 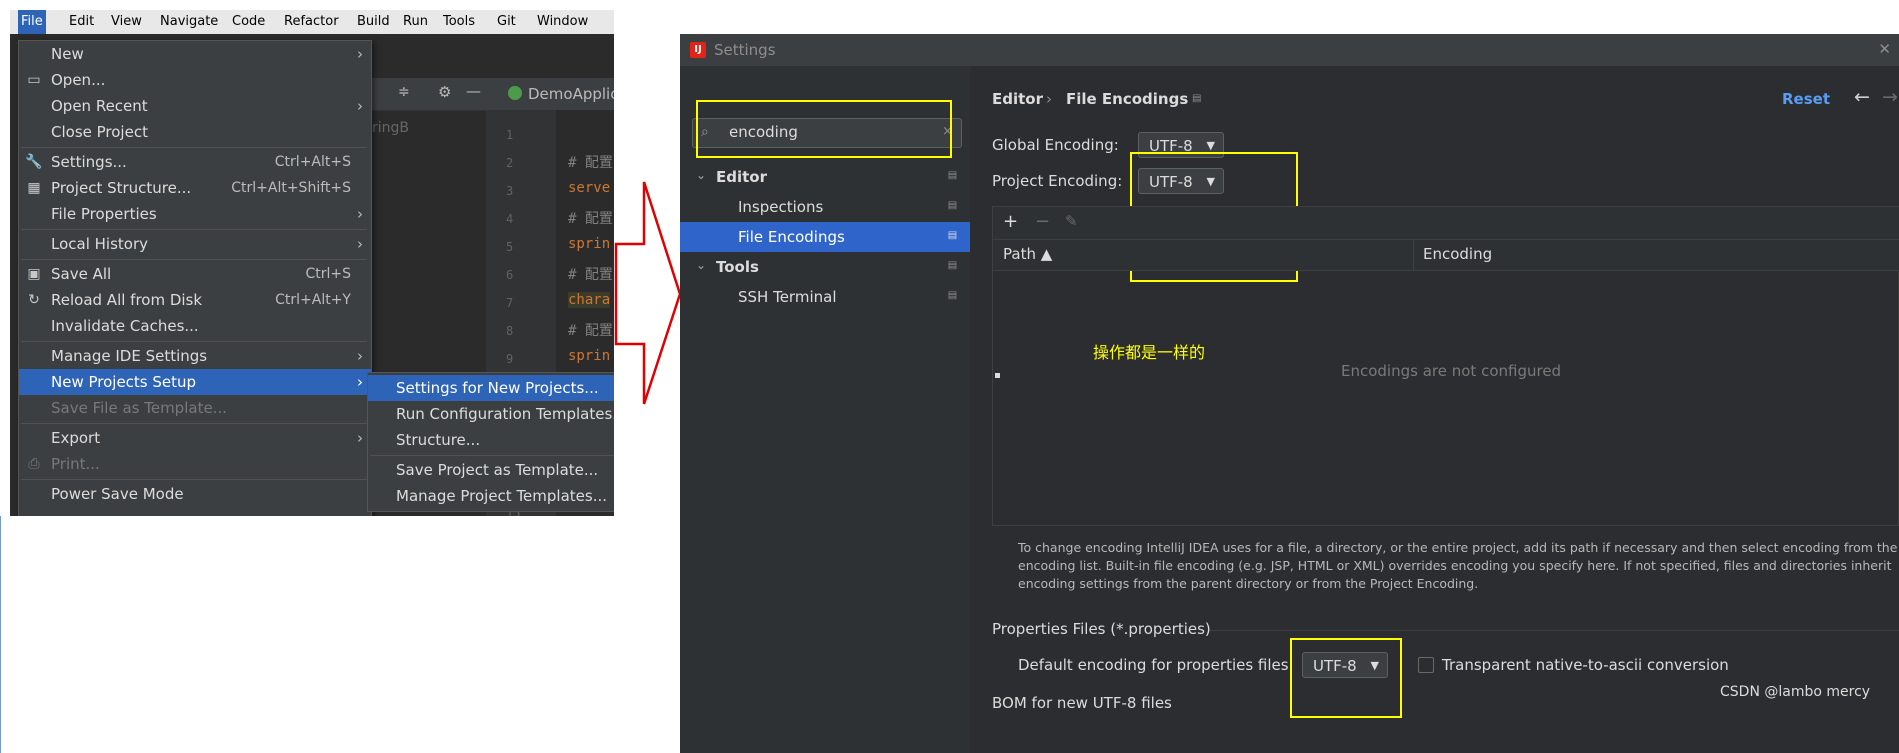 I want to click on column-path: Path ▲, so click(x=1027, y=254).